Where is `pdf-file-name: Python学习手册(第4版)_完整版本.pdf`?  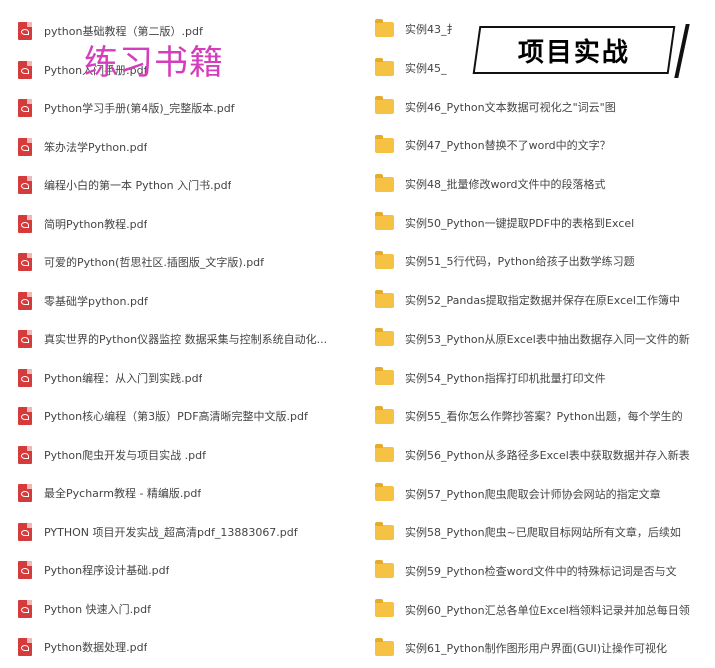
pdf-file-name: Python学习手册(第4版)_完整版本.pdf is located at coordinates (139, 109).